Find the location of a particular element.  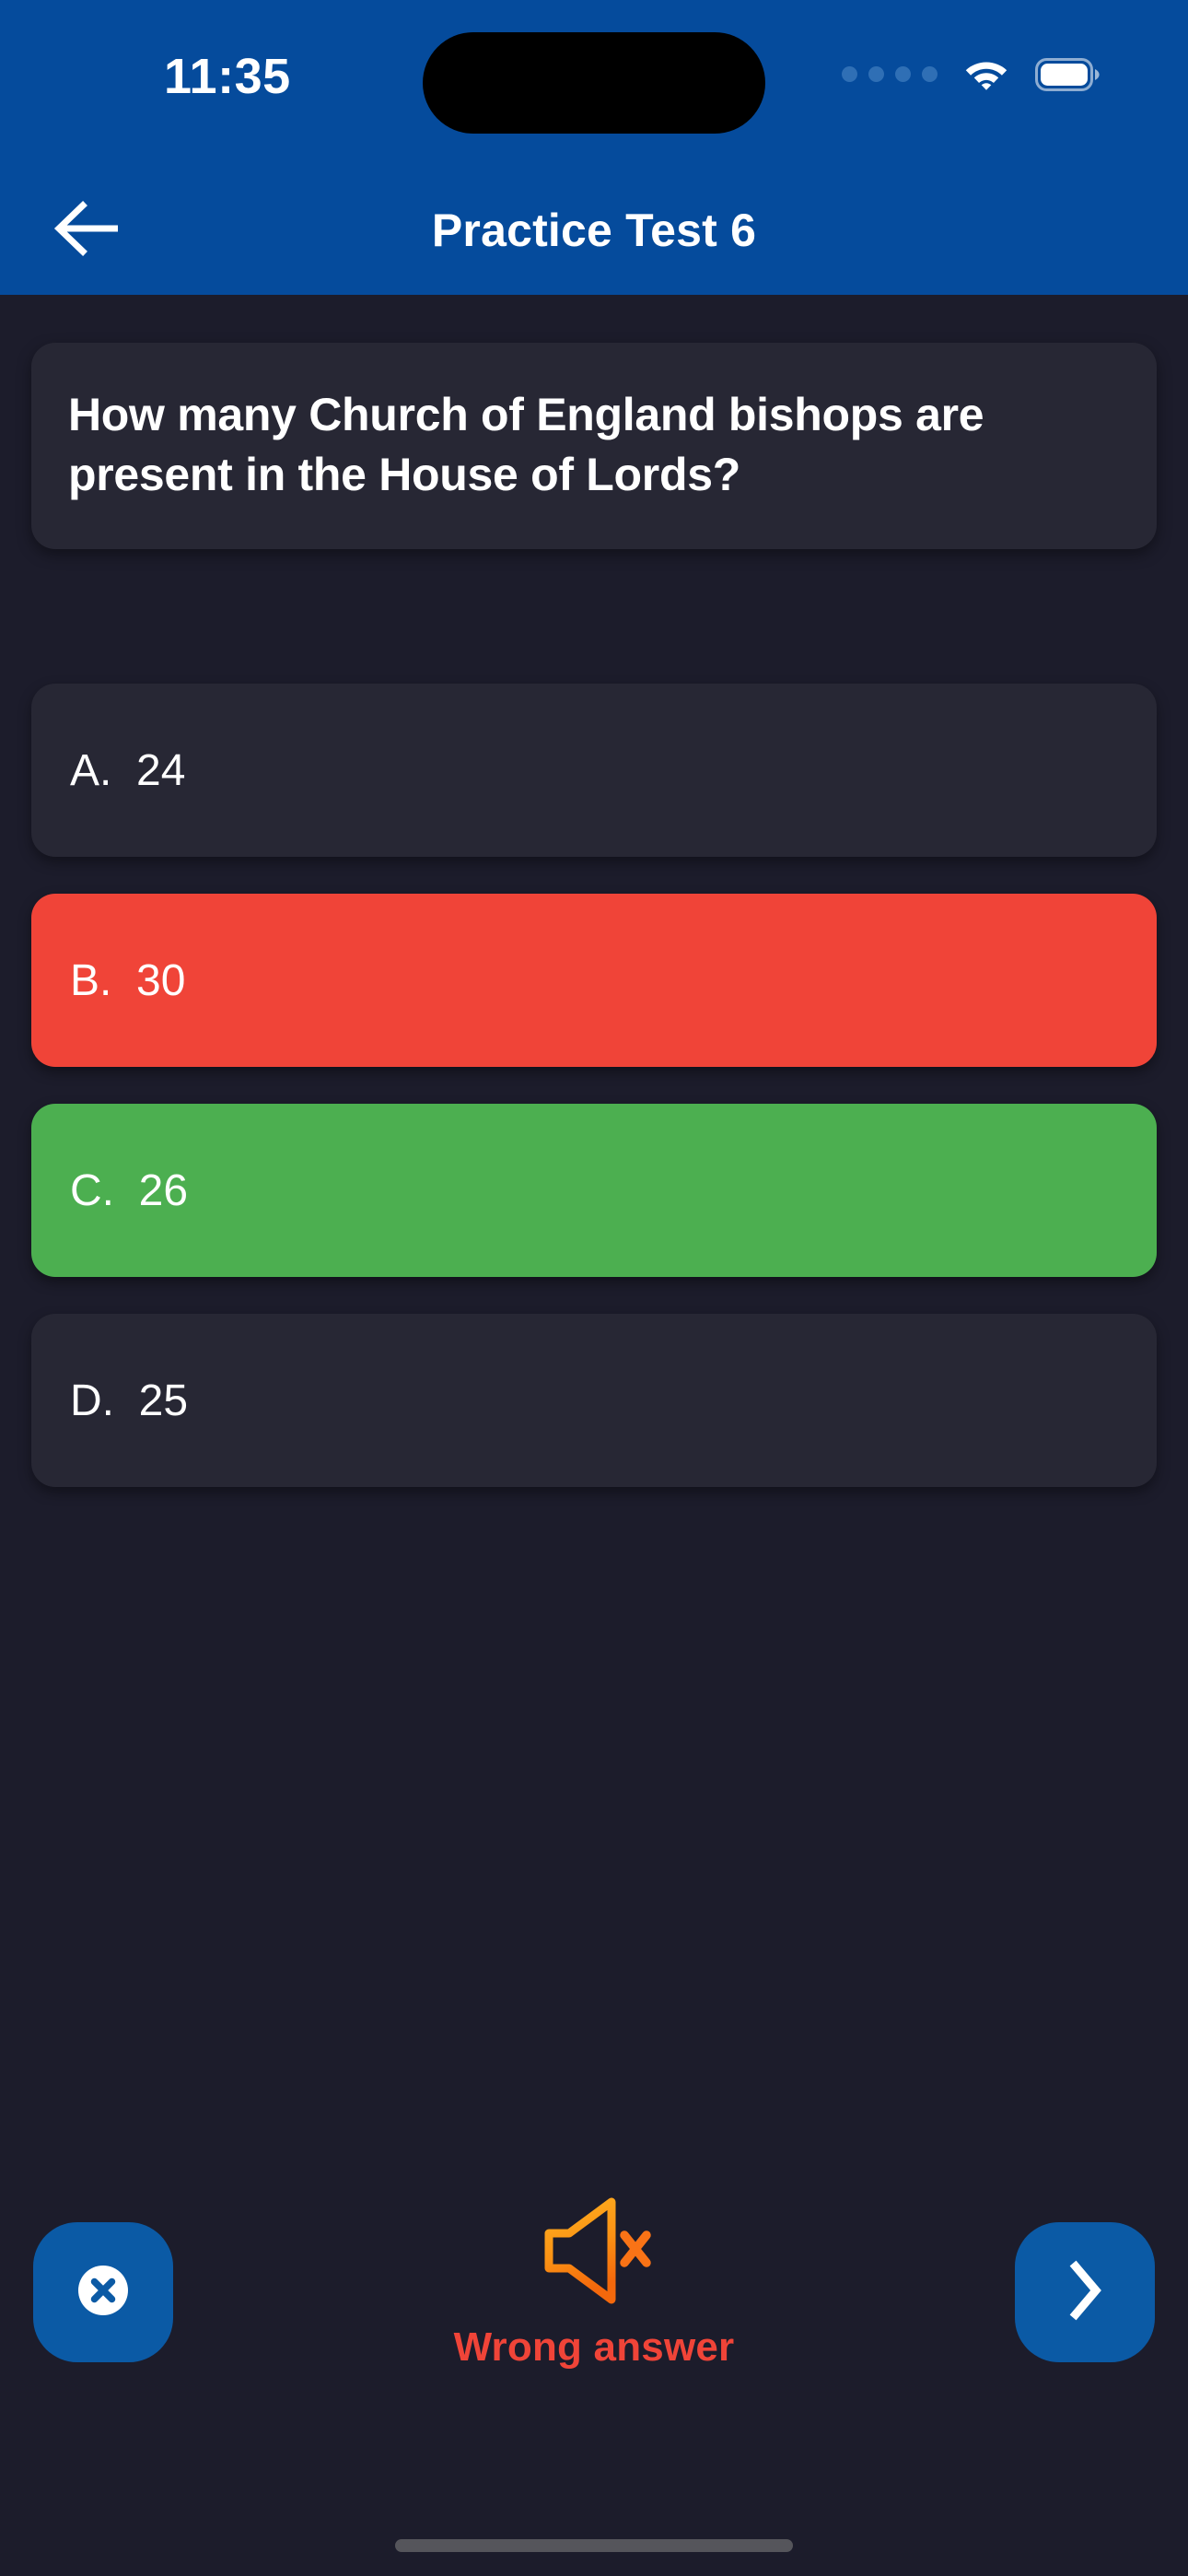

navigation-bar: Practice Test 6 is located at coordinates (594, 230).